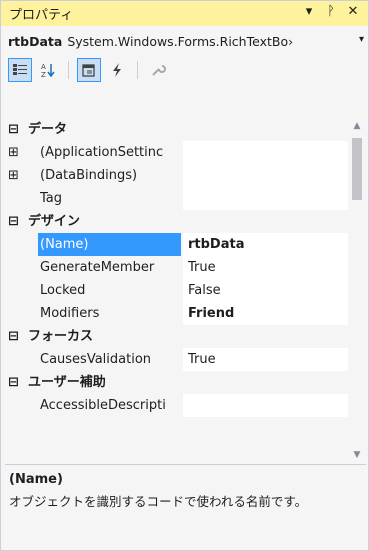 The height and width of the screenshot is (551, 369). Describe the element at coordinates (176, 336) in the screenshot. I see `category-focus: ⊟ フォーカス` at that location.